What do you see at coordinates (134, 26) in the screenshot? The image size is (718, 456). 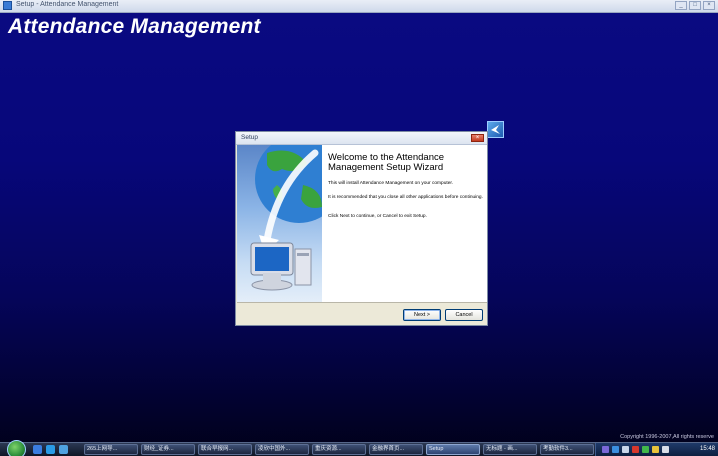 I see `page-title: Attendance Management` at bounding box center [134, 26].